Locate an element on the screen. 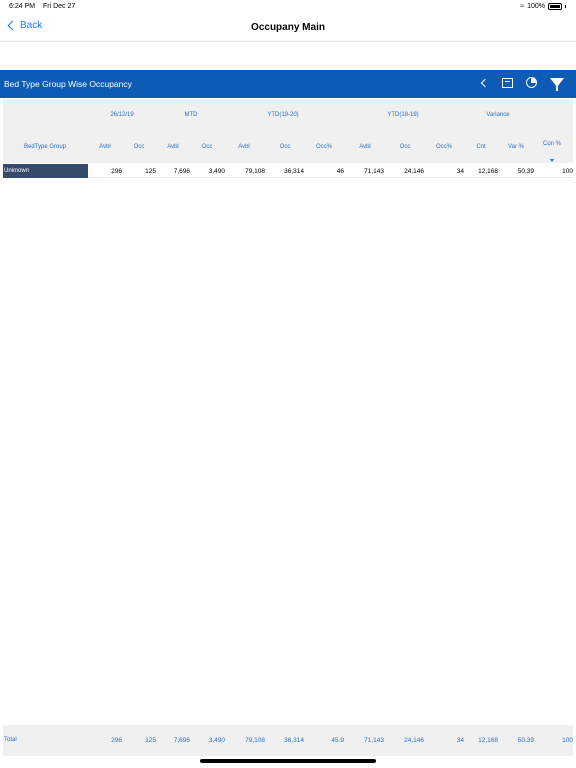  sort-descending-icon is located at coordinates (552, 160).